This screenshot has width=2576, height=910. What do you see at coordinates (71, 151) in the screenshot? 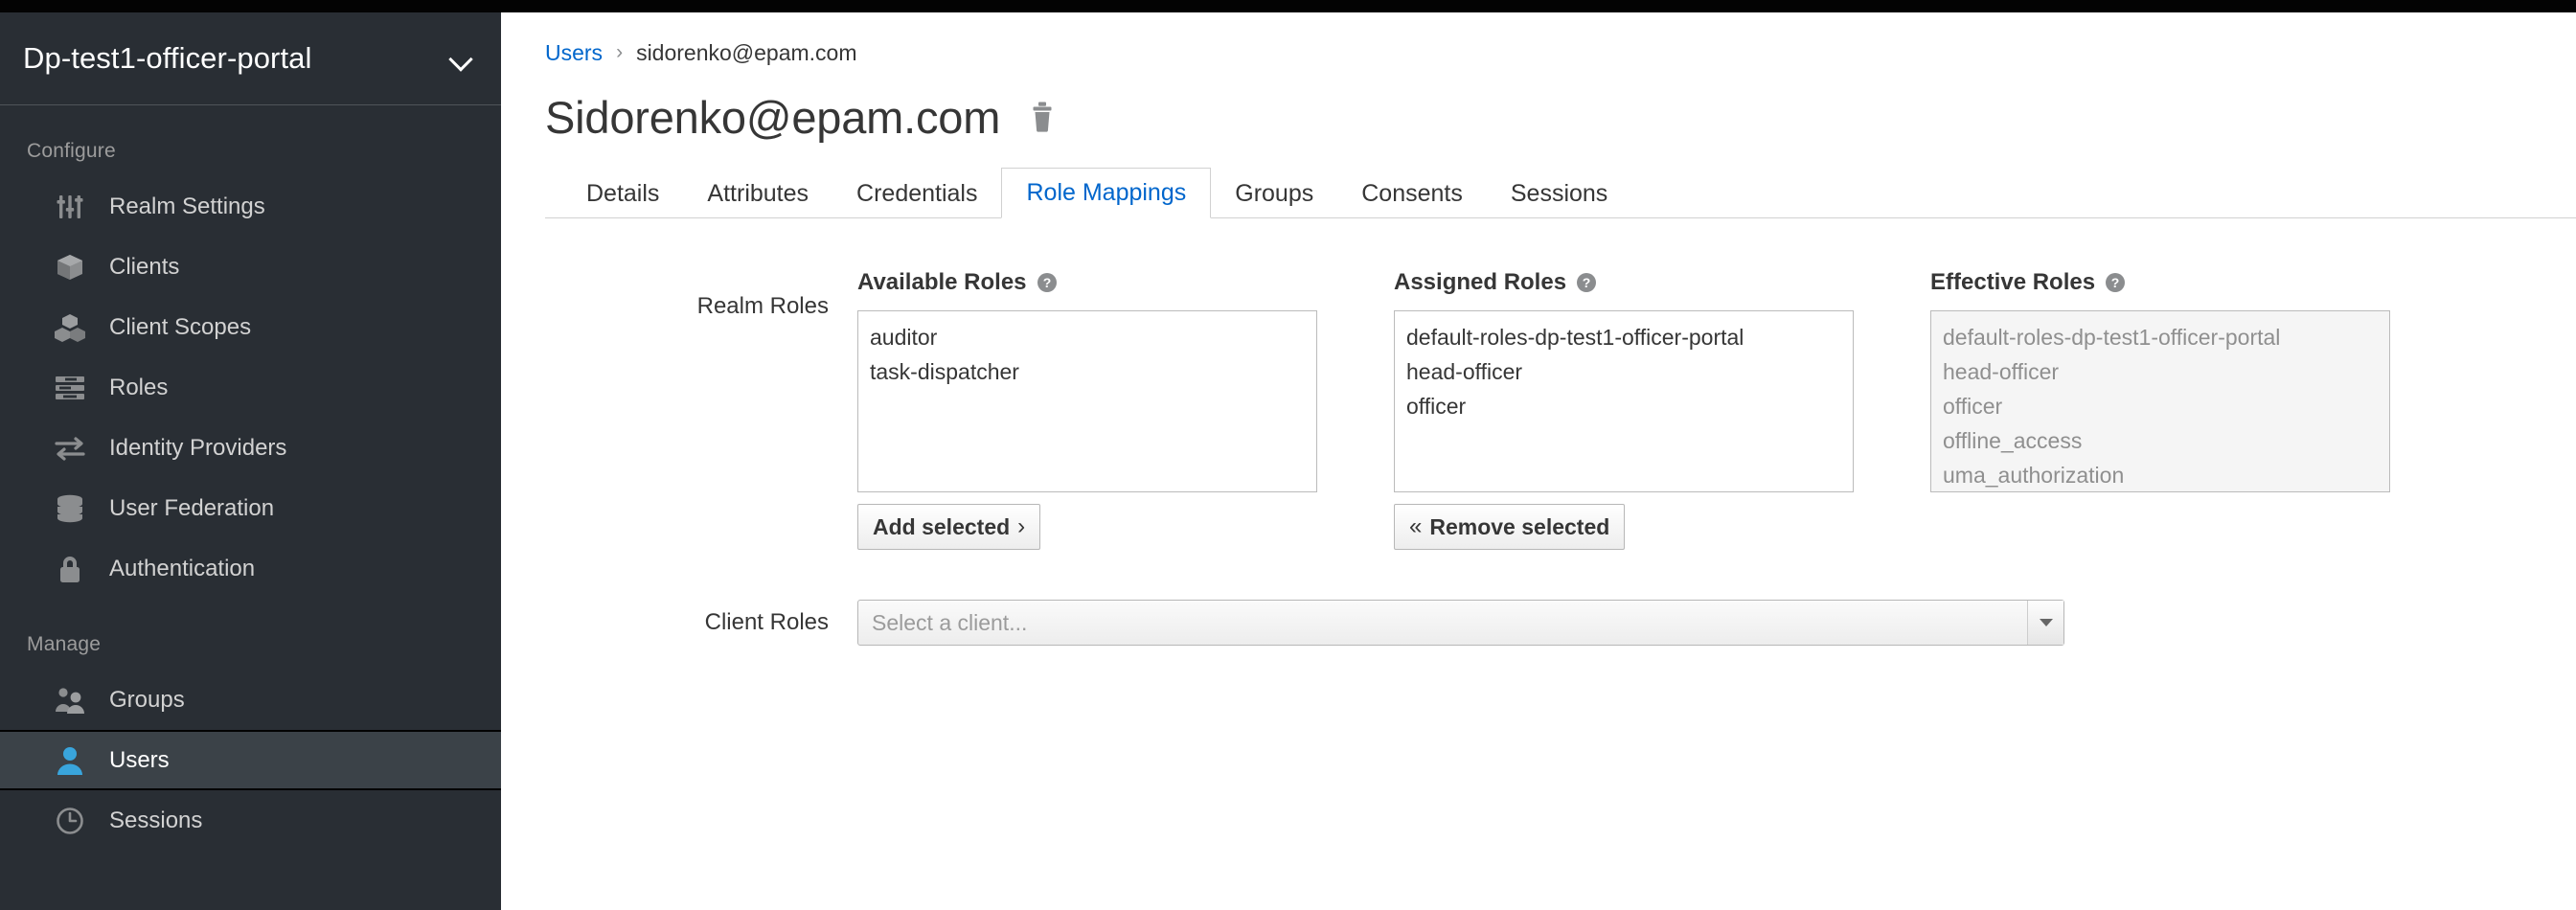
I see `nav-section-title-configure: Configure` at bounding box center [71, 151].